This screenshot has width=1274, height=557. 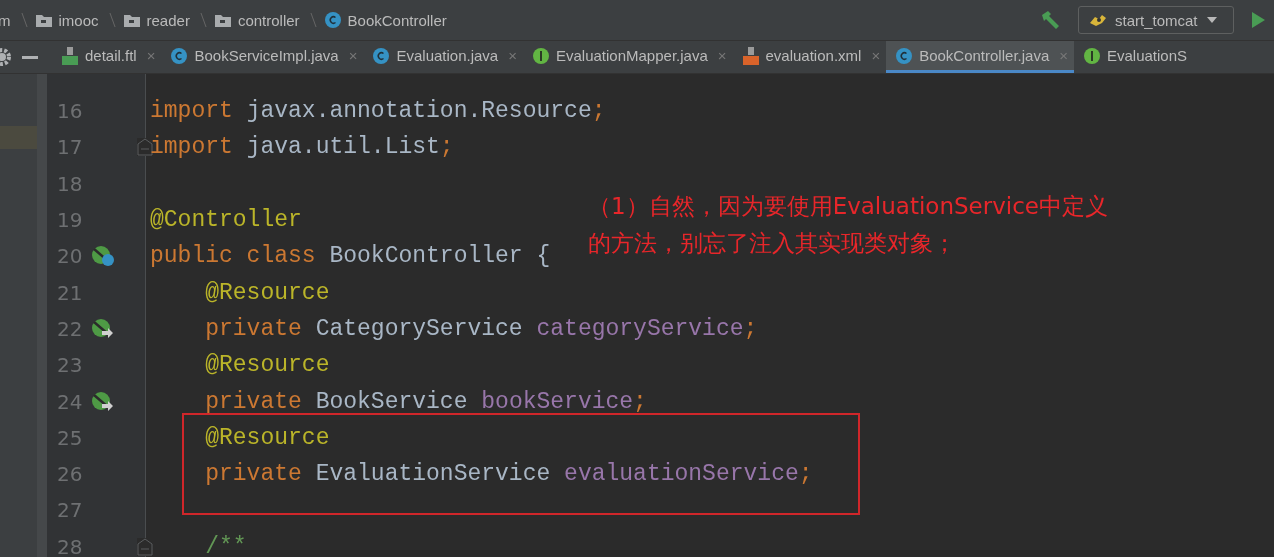 What do you see at coordinates (1211, 20) in the screenshot?
I see `caret-icon` at bounding box center [1211, 20].